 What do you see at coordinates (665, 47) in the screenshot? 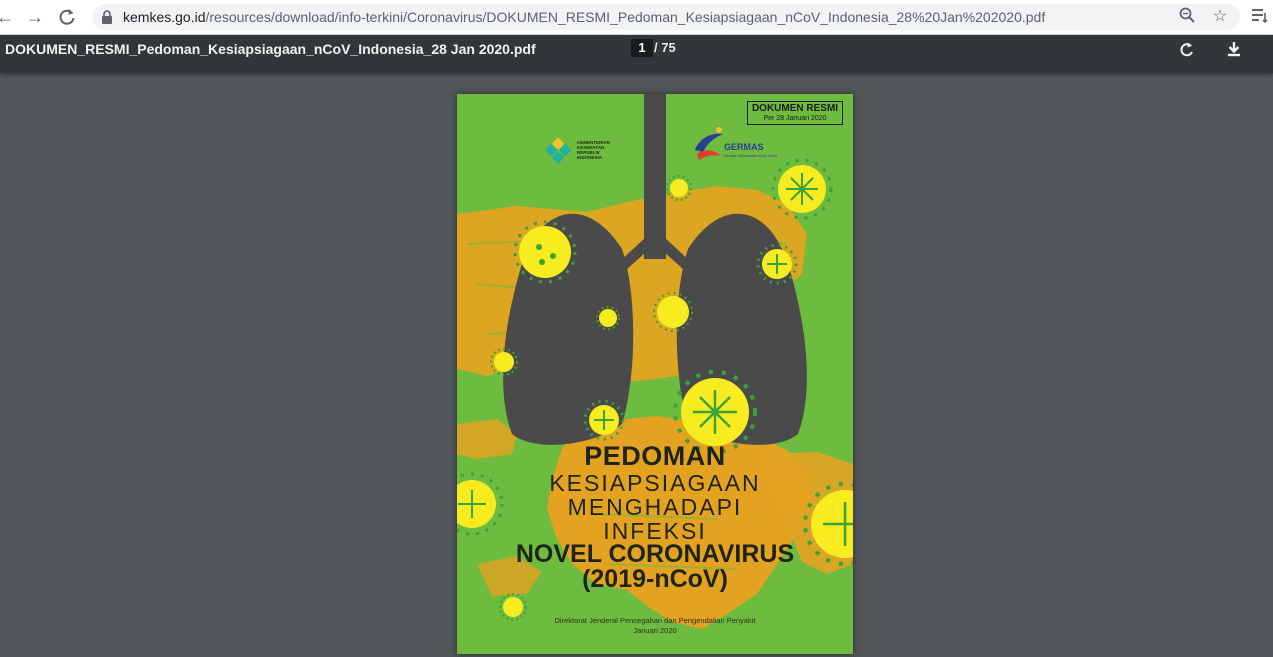
I see `page-total: / 75` at bounding box center [665, 47].